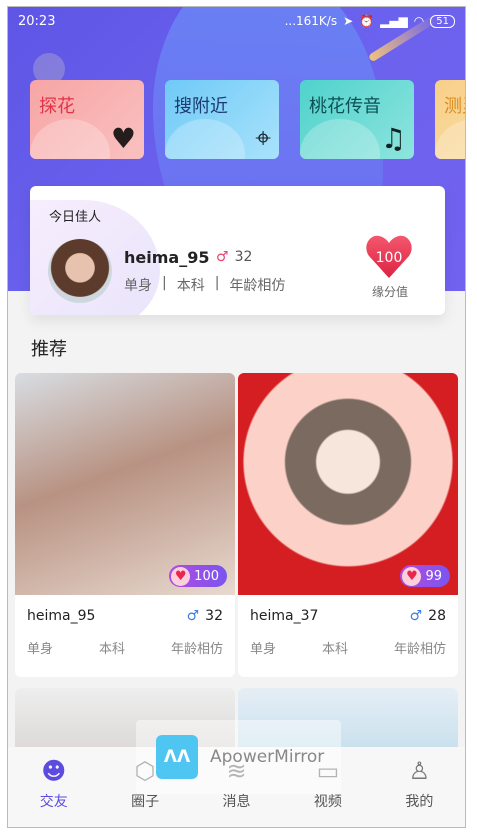 Image resolution: width=477 pixels, height=837 pixels. I want to click on location-icon: ➤, so click(348, 21).